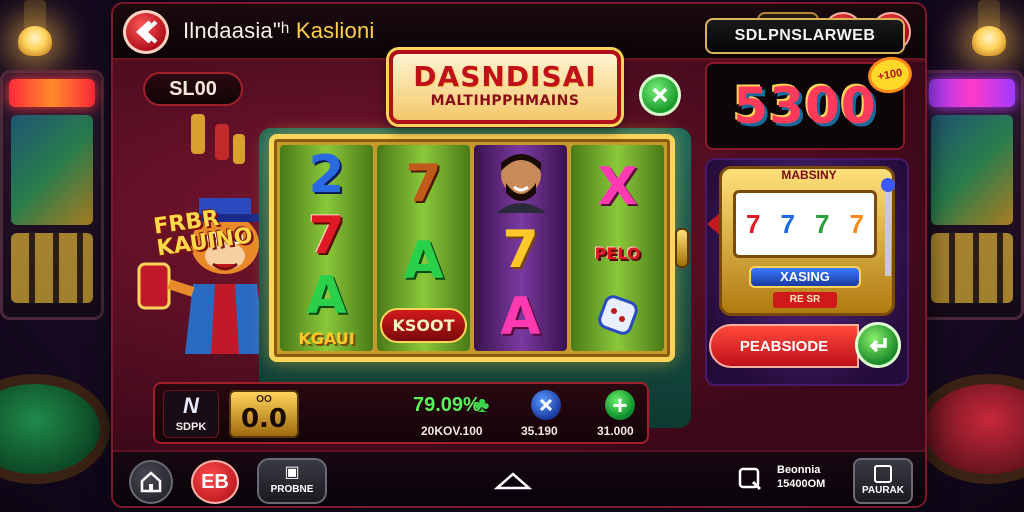 The image size is (1024, 512). I want to click on bb-button: EB, so click(215, 482).